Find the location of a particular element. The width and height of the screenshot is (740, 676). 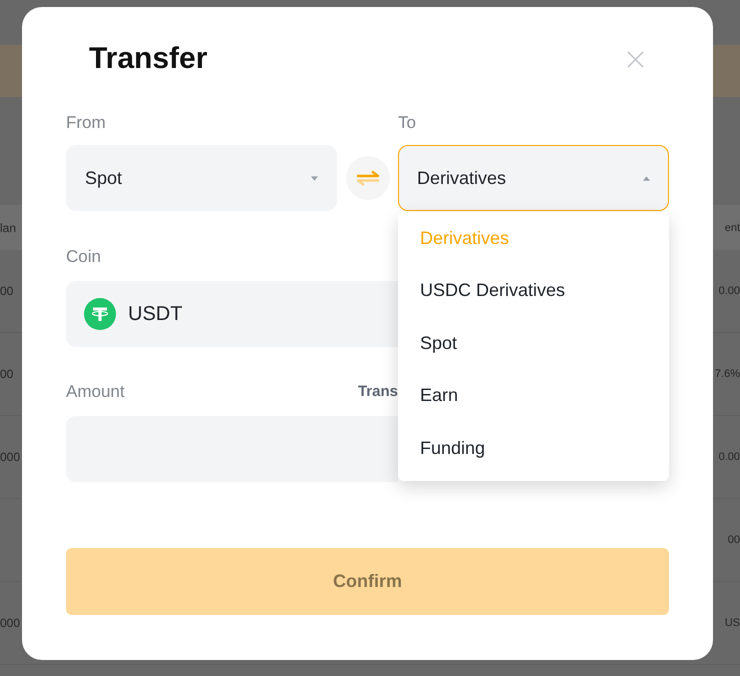

dropdown-option: USDC Derivatives is located at coordinates (533, 290).